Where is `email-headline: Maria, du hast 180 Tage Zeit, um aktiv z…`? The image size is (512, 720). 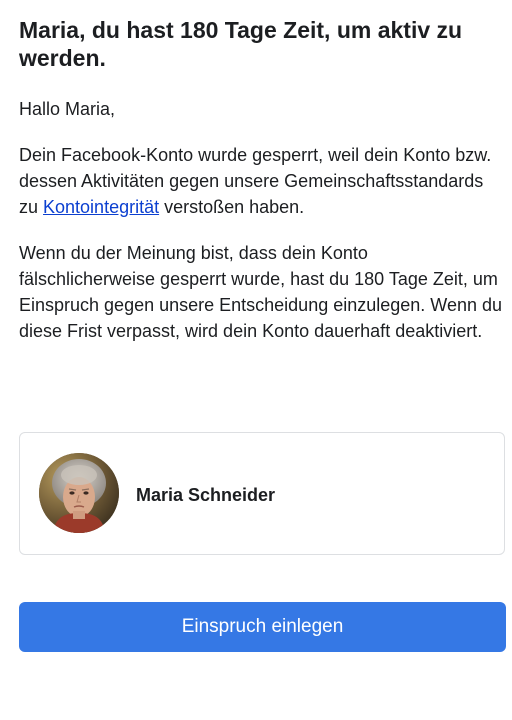
email-headline: Maria, du hast 180 Tage Zeit, um aktiv z… is located at coordinates (241, 44).